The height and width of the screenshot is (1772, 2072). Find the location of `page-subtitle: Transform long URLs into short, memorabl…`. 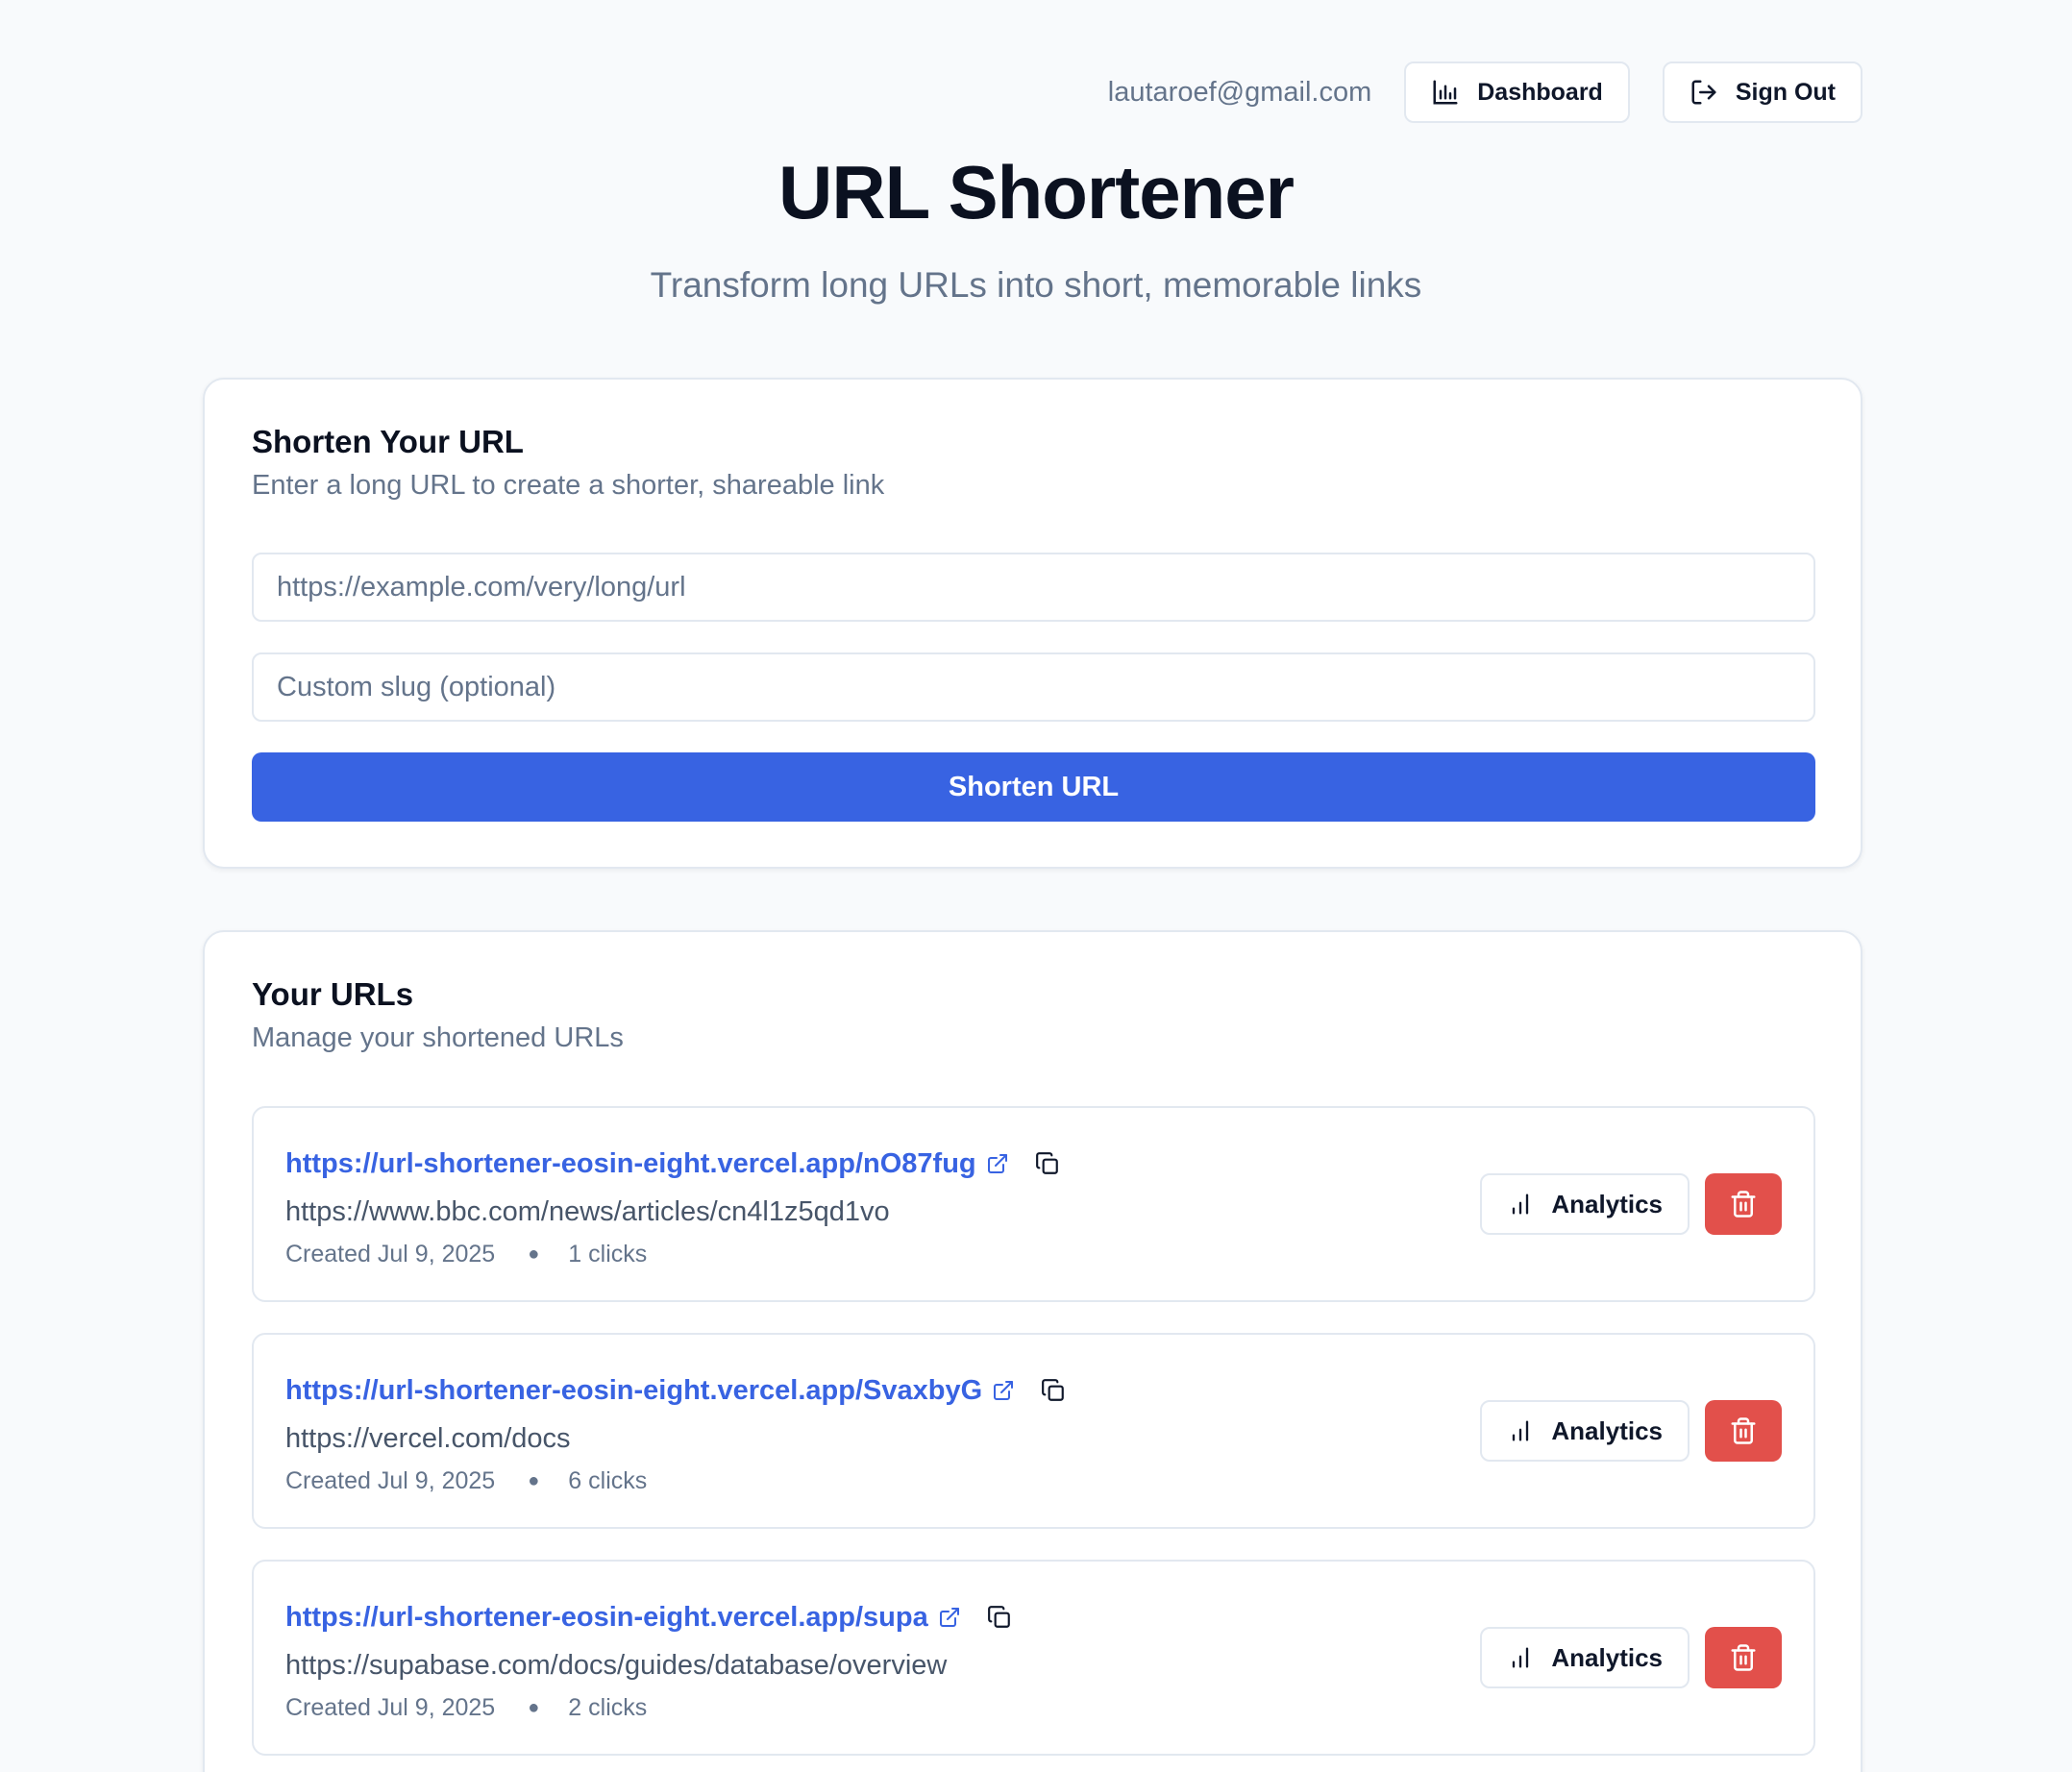

page-subtitle: Transform long URLs into short, memorabl… is located at coordinates (1036, 285).